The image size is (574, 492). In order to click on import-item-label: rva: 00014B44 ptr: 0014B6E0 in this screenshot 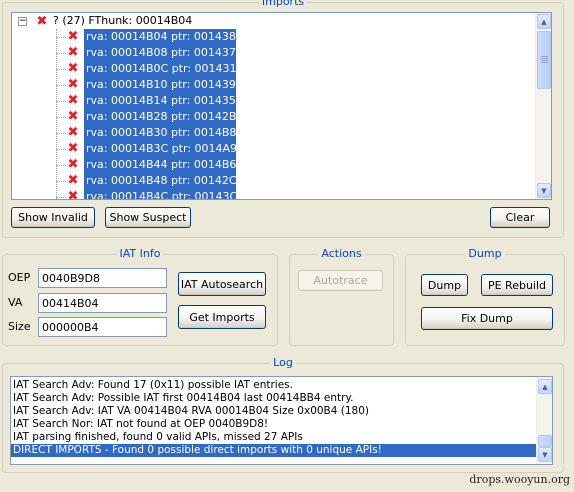, I will do `click(167, 165)`.